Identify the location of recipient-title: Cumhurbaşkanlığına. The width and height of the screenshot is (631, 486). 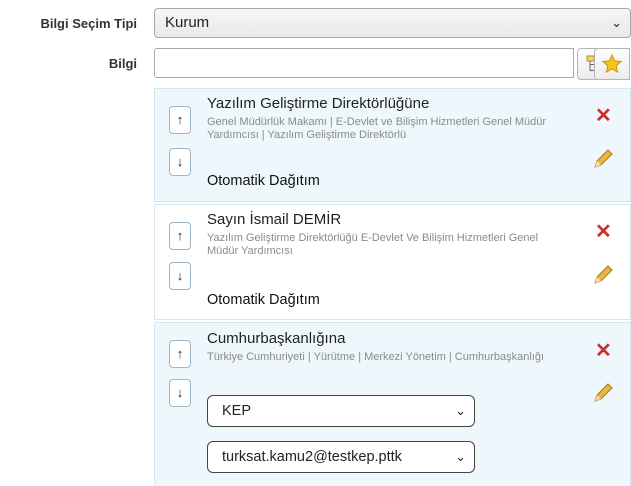
(276, 338).